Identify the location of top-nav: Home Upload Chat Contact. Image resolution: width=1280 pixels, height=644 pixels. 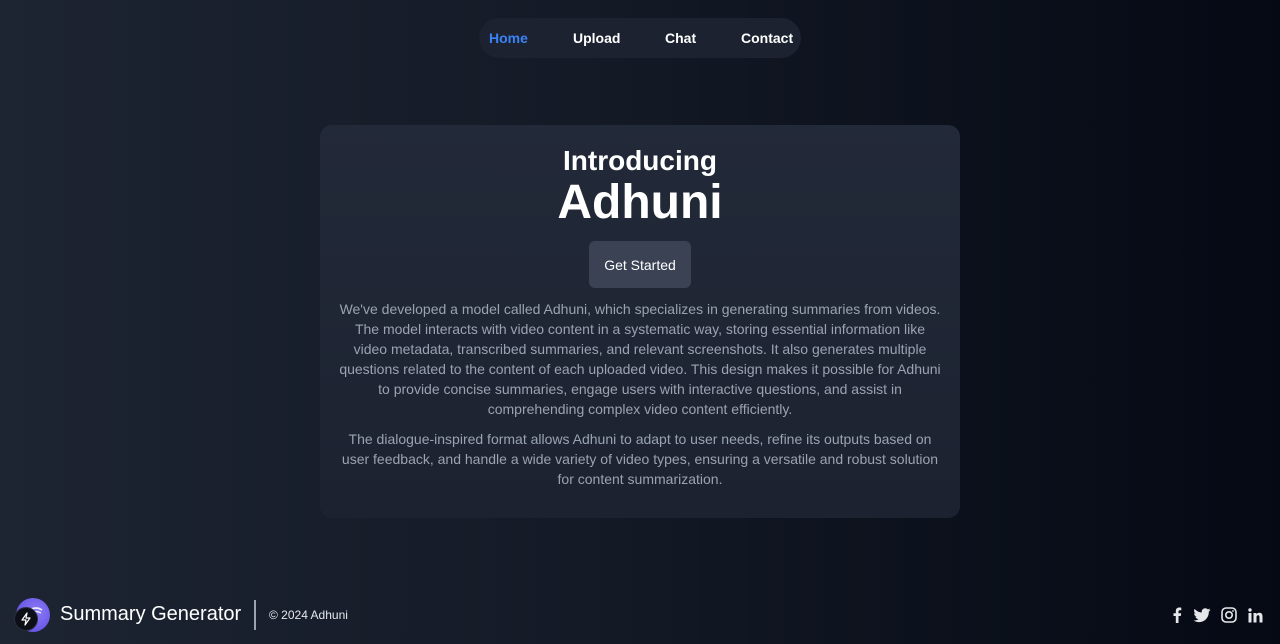
(640, 38).